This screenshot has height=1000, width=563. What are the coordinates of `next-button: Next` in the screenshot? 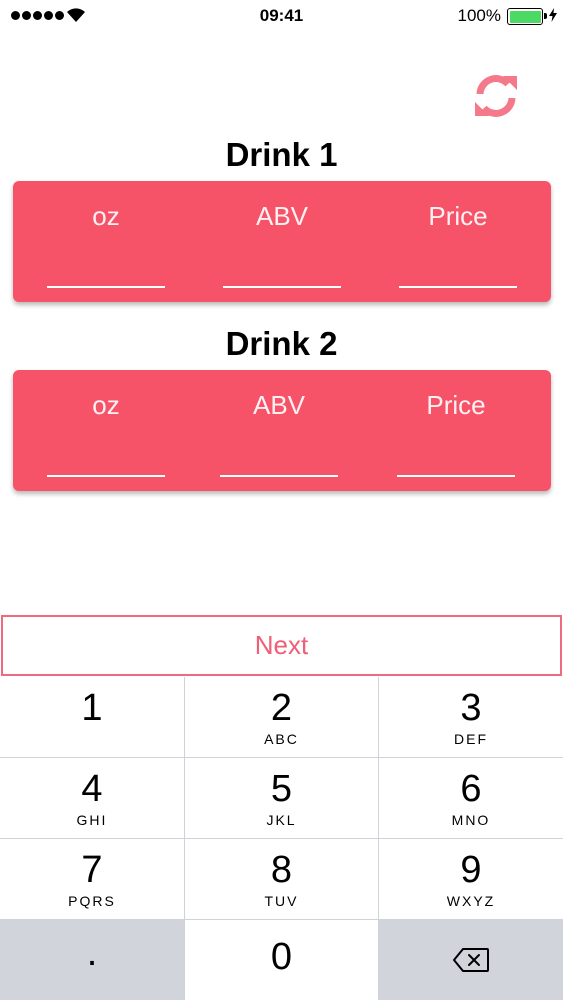 It's located at (281, 645).